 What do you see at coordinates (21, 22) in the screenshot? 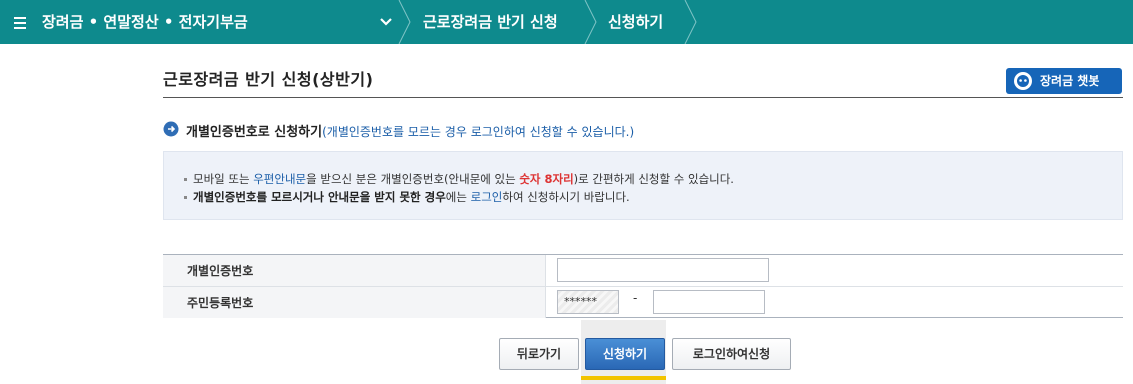
I see `menu-icon` at bounding box center [21, 22].